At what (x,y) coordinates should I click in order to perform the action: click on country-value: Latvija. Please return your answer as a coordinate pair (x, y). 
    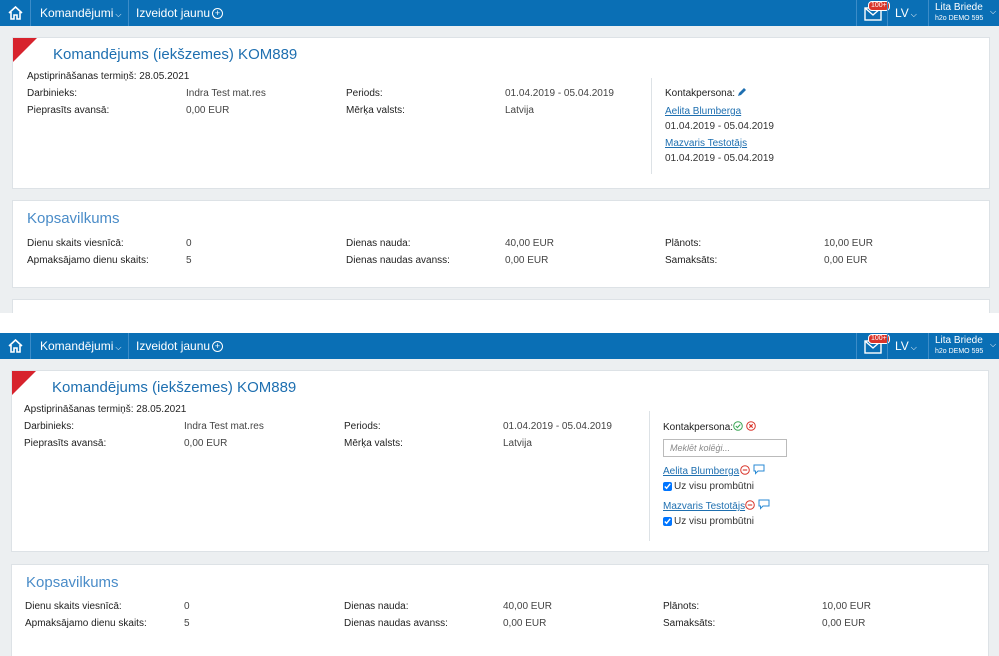
    Looking at the image, I should click on (517, 443).